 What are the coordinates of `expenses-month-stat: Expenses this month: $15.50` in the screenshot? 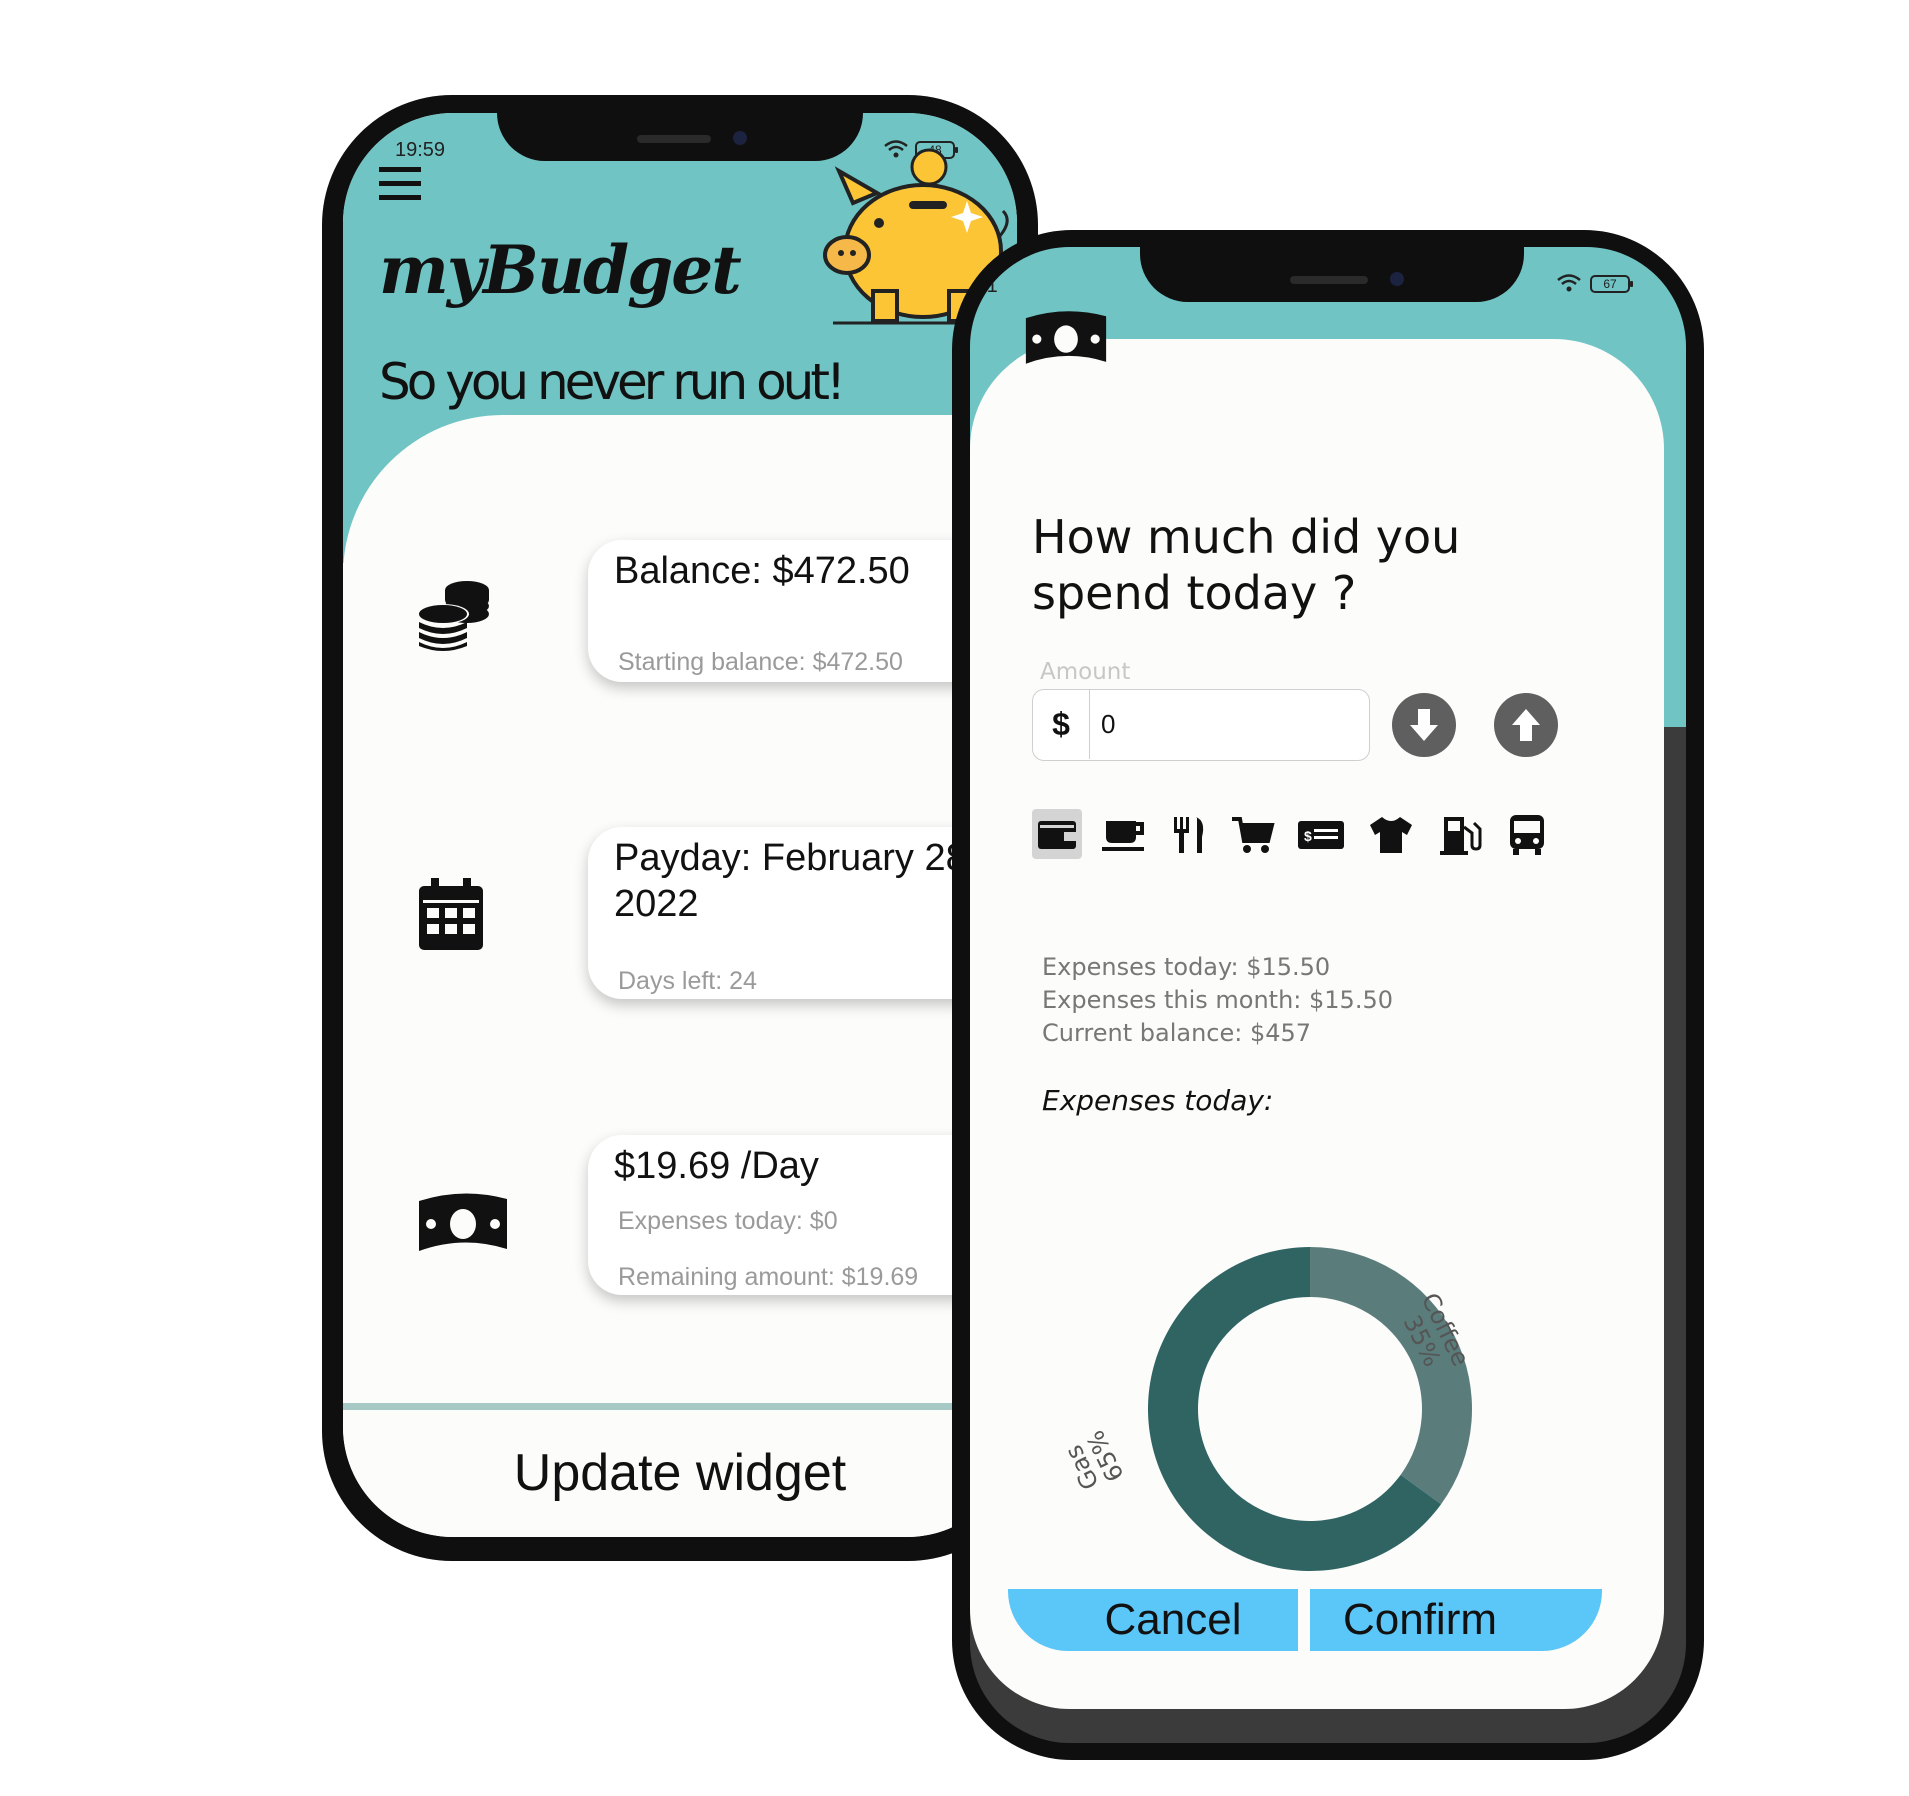 It's located at (1217, 1000).